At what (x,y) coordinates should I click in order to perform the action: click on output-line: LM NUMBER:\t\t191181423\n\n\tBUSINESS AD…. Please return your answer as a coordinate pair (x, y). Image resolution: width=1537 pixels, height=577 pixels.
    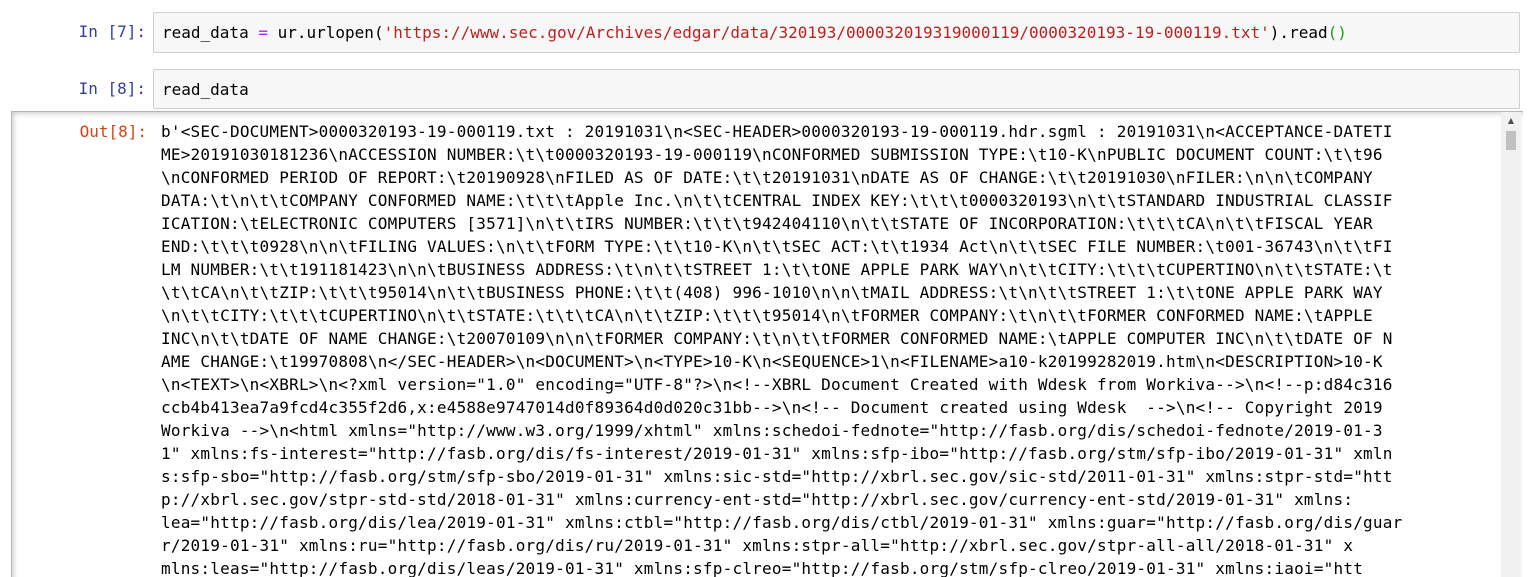
    Looking at the image, I should click on (777, 269).